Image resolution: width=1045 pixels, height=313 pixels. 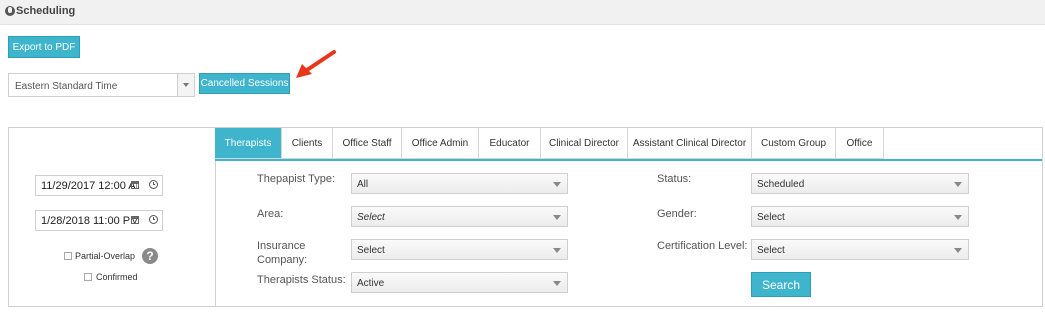 What do you see at coordinates (301, 280) in the screenshot?
I see `therapist-status-label: Therapists Status:` at bounding box center [301, 280].